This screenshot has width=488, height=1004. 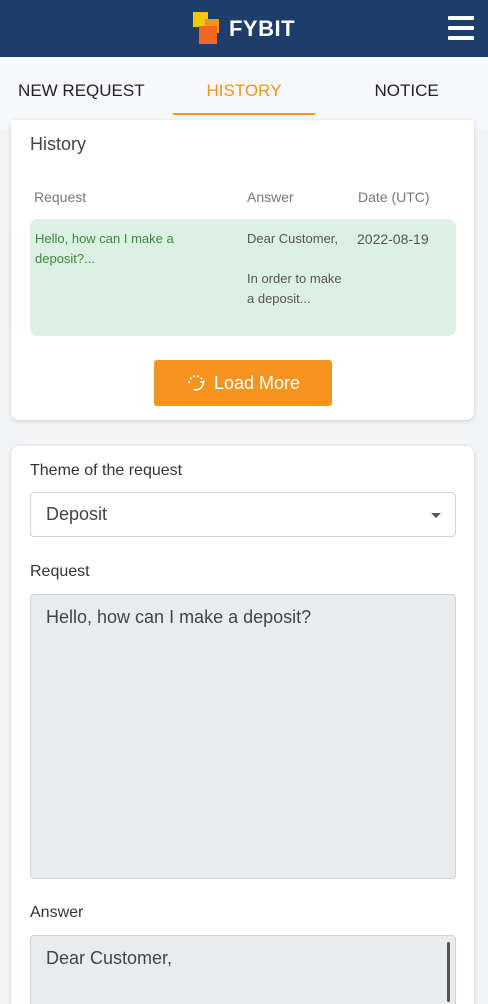 I want to click on row-date: 2022-08-19, so click(x=393, y=239).